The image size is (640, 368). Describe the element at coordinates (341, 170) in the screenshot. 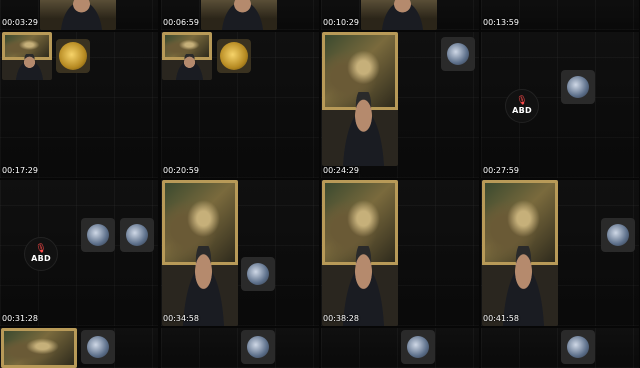

I see `timestamp: 00:24:29` at that location.